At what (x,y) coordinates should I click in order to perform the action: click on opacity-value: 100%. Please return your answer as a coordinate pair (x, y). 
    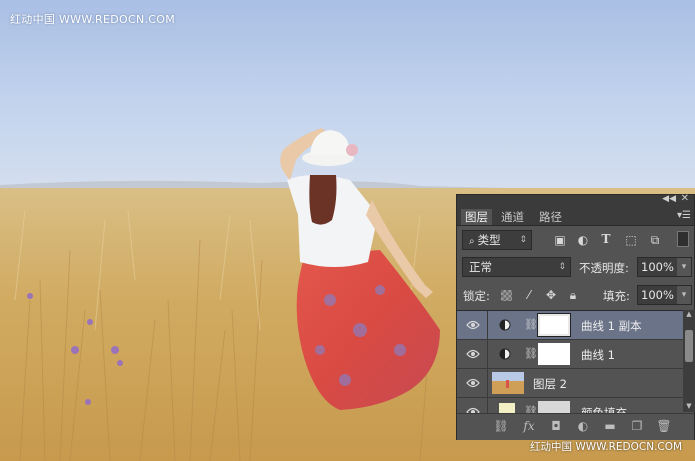
    Looking at the image, I should click on (657, 267).